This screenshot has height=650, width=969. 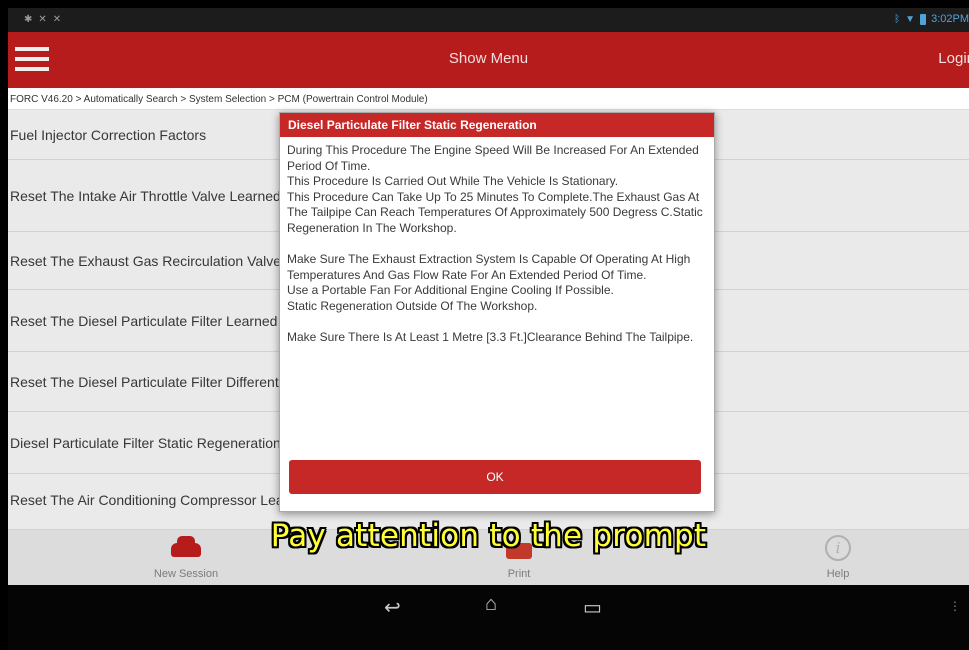 I want to click on status-bar: ✱ ✕ ✕ ᛒ ▼ 3:02PM, so click(x=488, y=20).